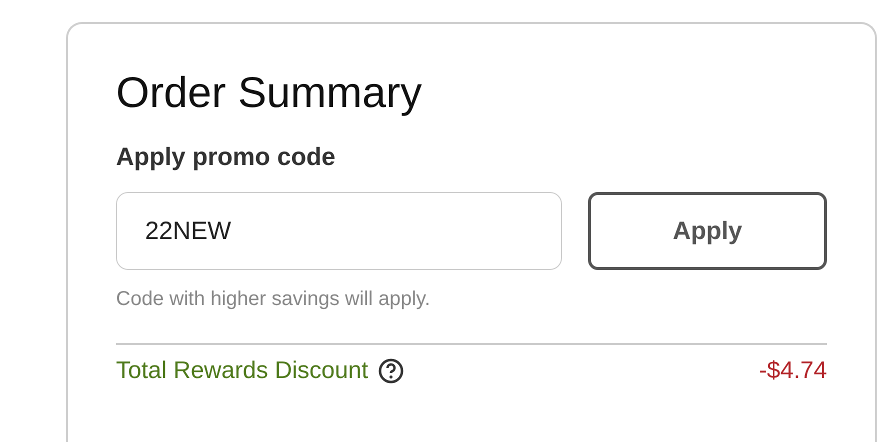  What do you see at coordinates (226, 157) in the screenshot?
I see `promo-label: Apply promo code` at bounding box center [226, 157].